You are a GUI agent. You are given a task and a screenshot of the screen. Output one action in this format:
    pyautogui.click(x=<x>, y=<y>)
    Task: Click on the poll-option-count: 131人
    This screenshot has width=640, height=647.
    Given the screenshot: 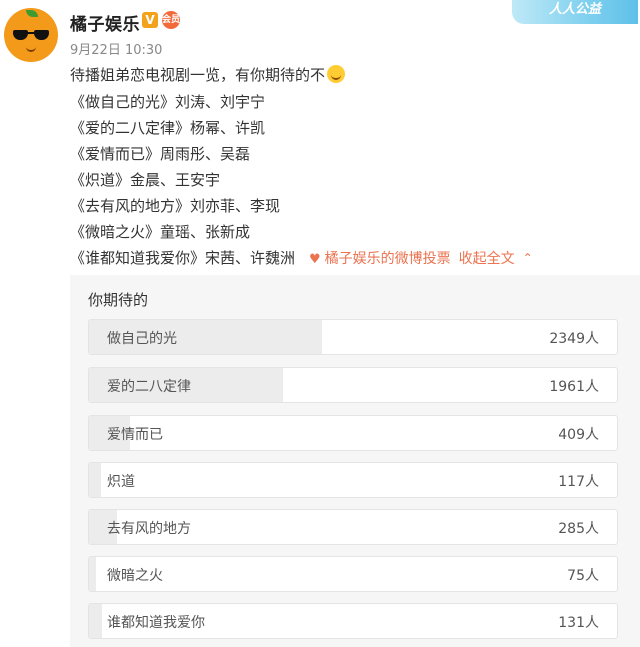 What is the action you would take?
    pyautogui.click(x=578, y=623)
    